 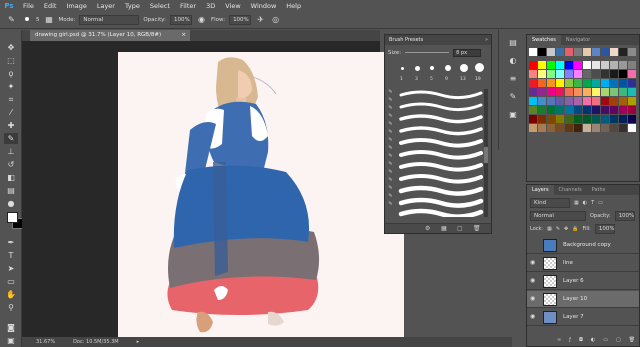 What do you see at coordinates (438, 40) in the screenshot?
I see `brush-presets-header: Brush Presets »` at bounding box center [438, 40].